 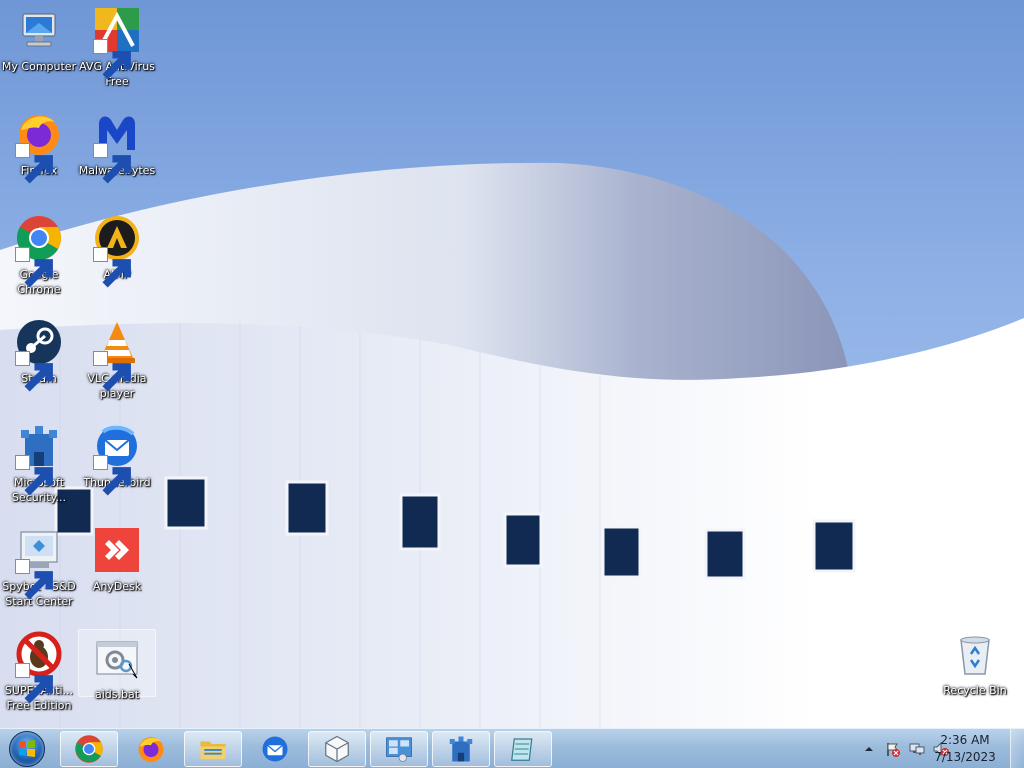 I want to click on desktop-icon-firefox: Firefox, so click(x=39, y=154).